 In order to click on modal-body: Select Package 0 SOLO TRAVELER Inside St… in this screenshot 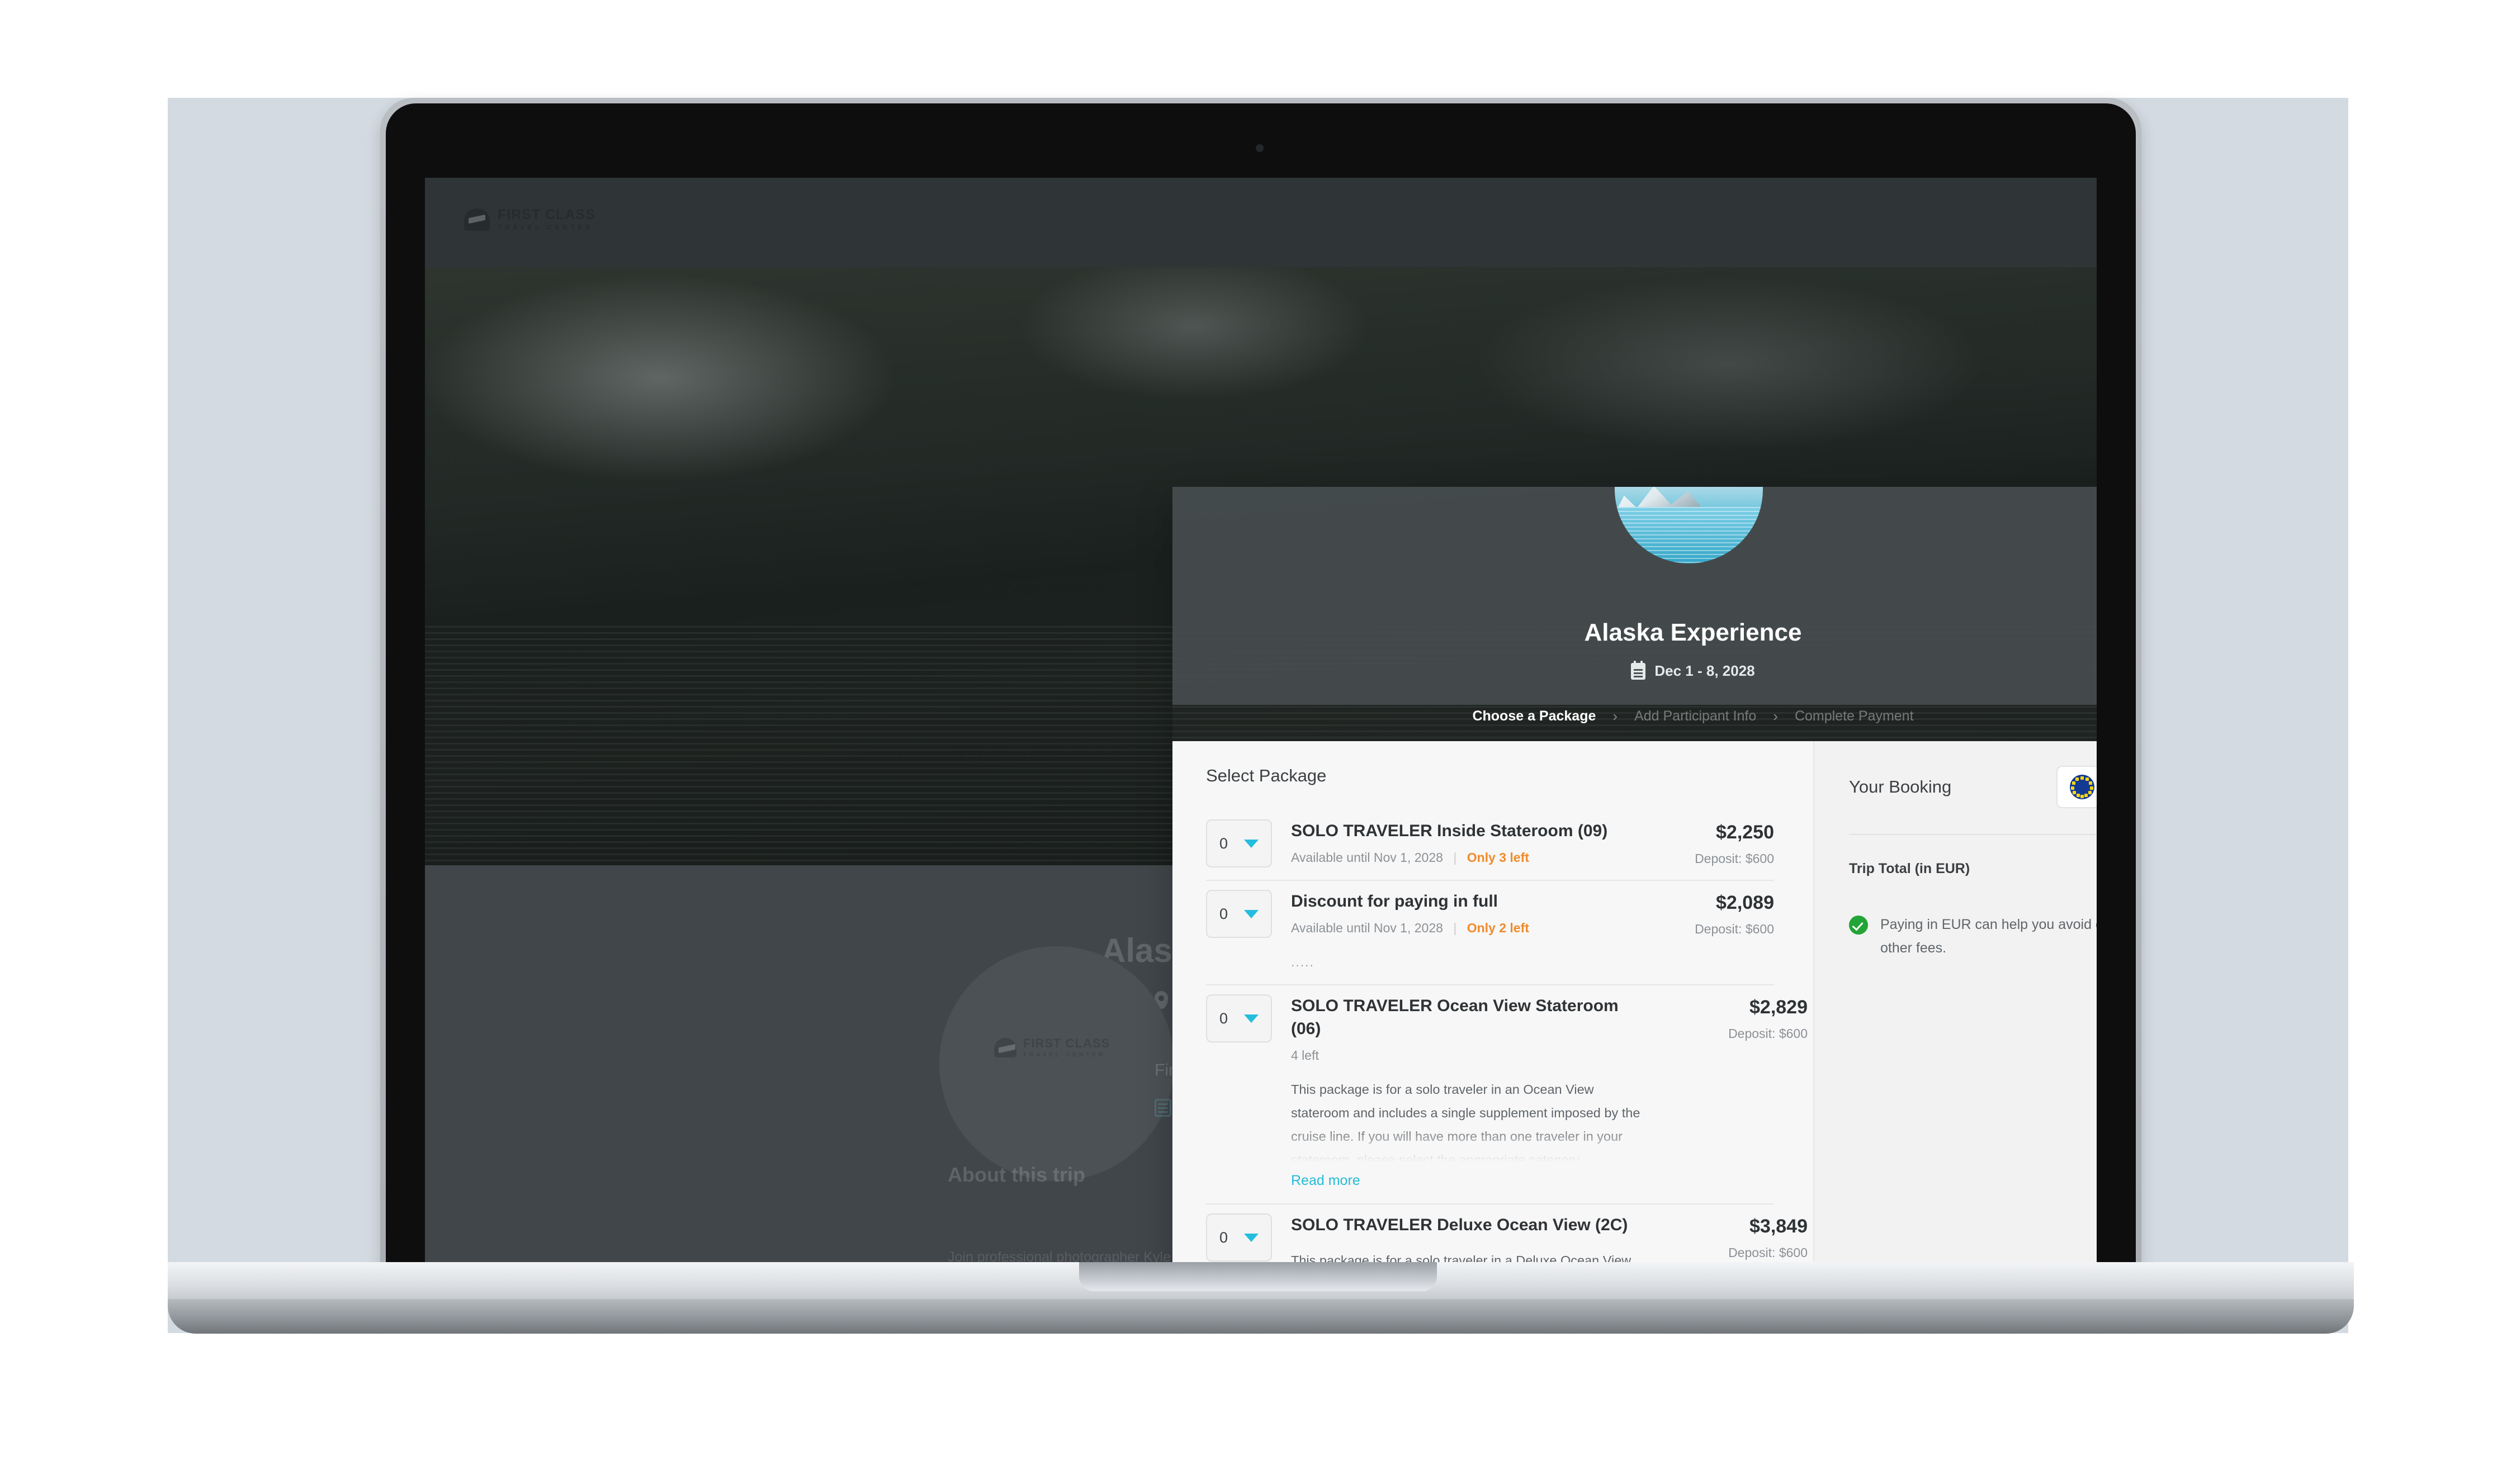, I will do `click(1634, 1001)`.